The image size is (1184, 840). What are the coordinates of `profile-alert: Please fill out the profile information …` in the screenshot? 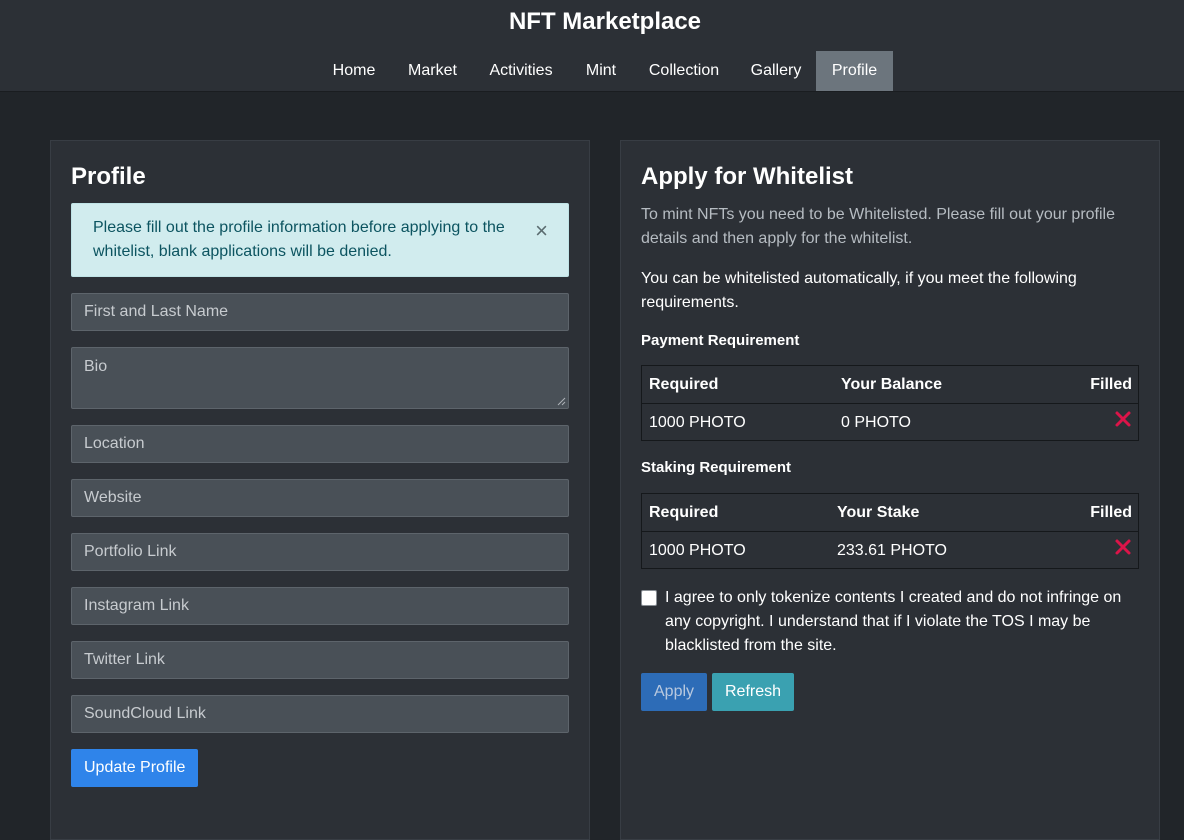 It's located at (320, 240).